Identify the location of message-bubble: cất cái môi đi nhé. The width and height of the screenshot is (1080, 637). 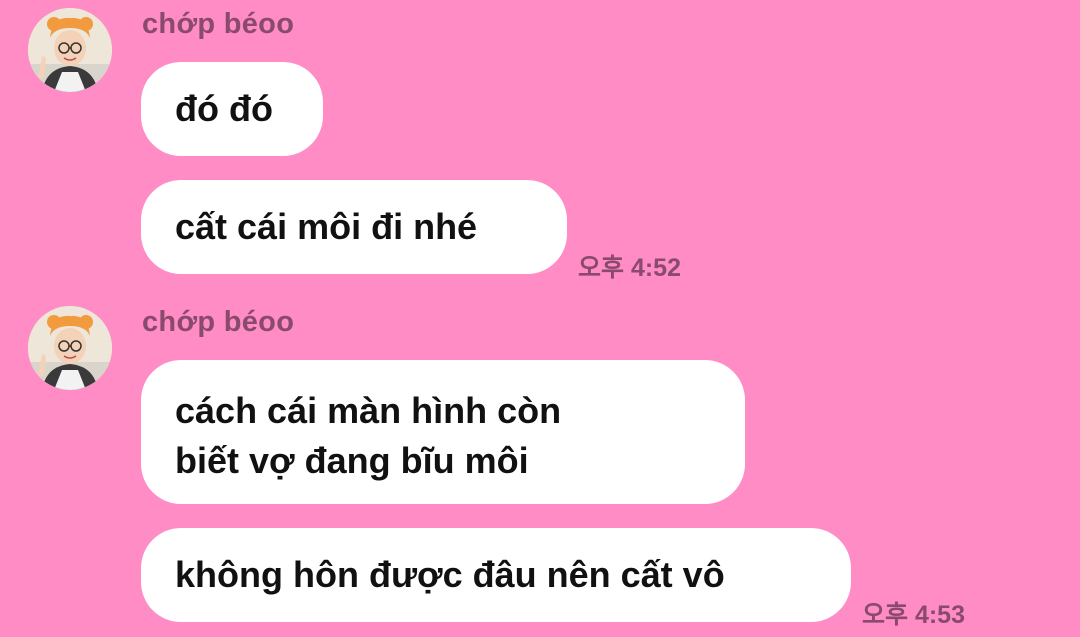
(354, 227).